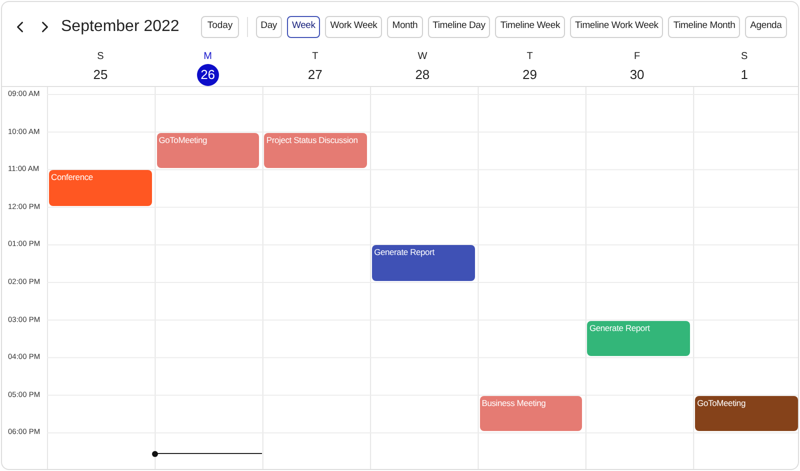 This screenshot has height=471, width=800. I want to click on month-title: September 2022, so click(120, 26).